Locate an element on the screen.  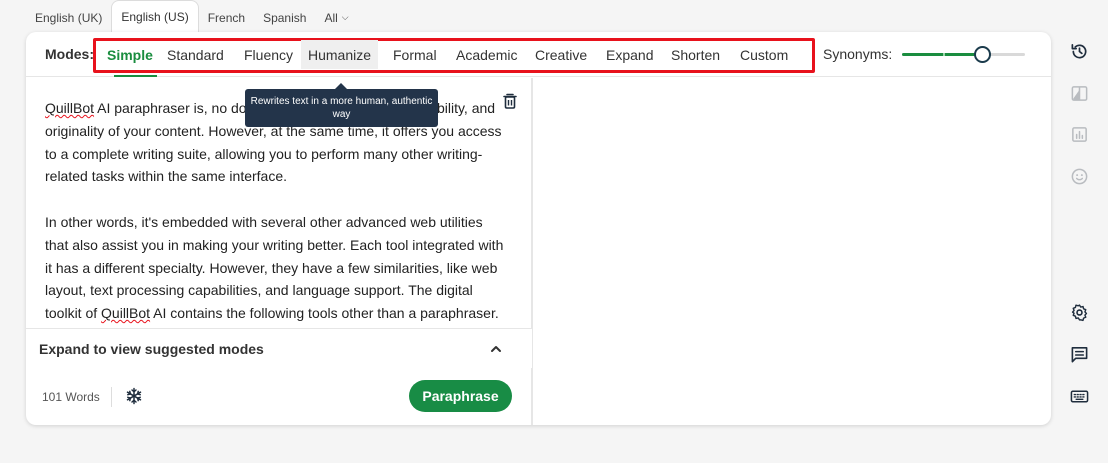
mode-fluency: Fluency is located at coordinates (268, 54).